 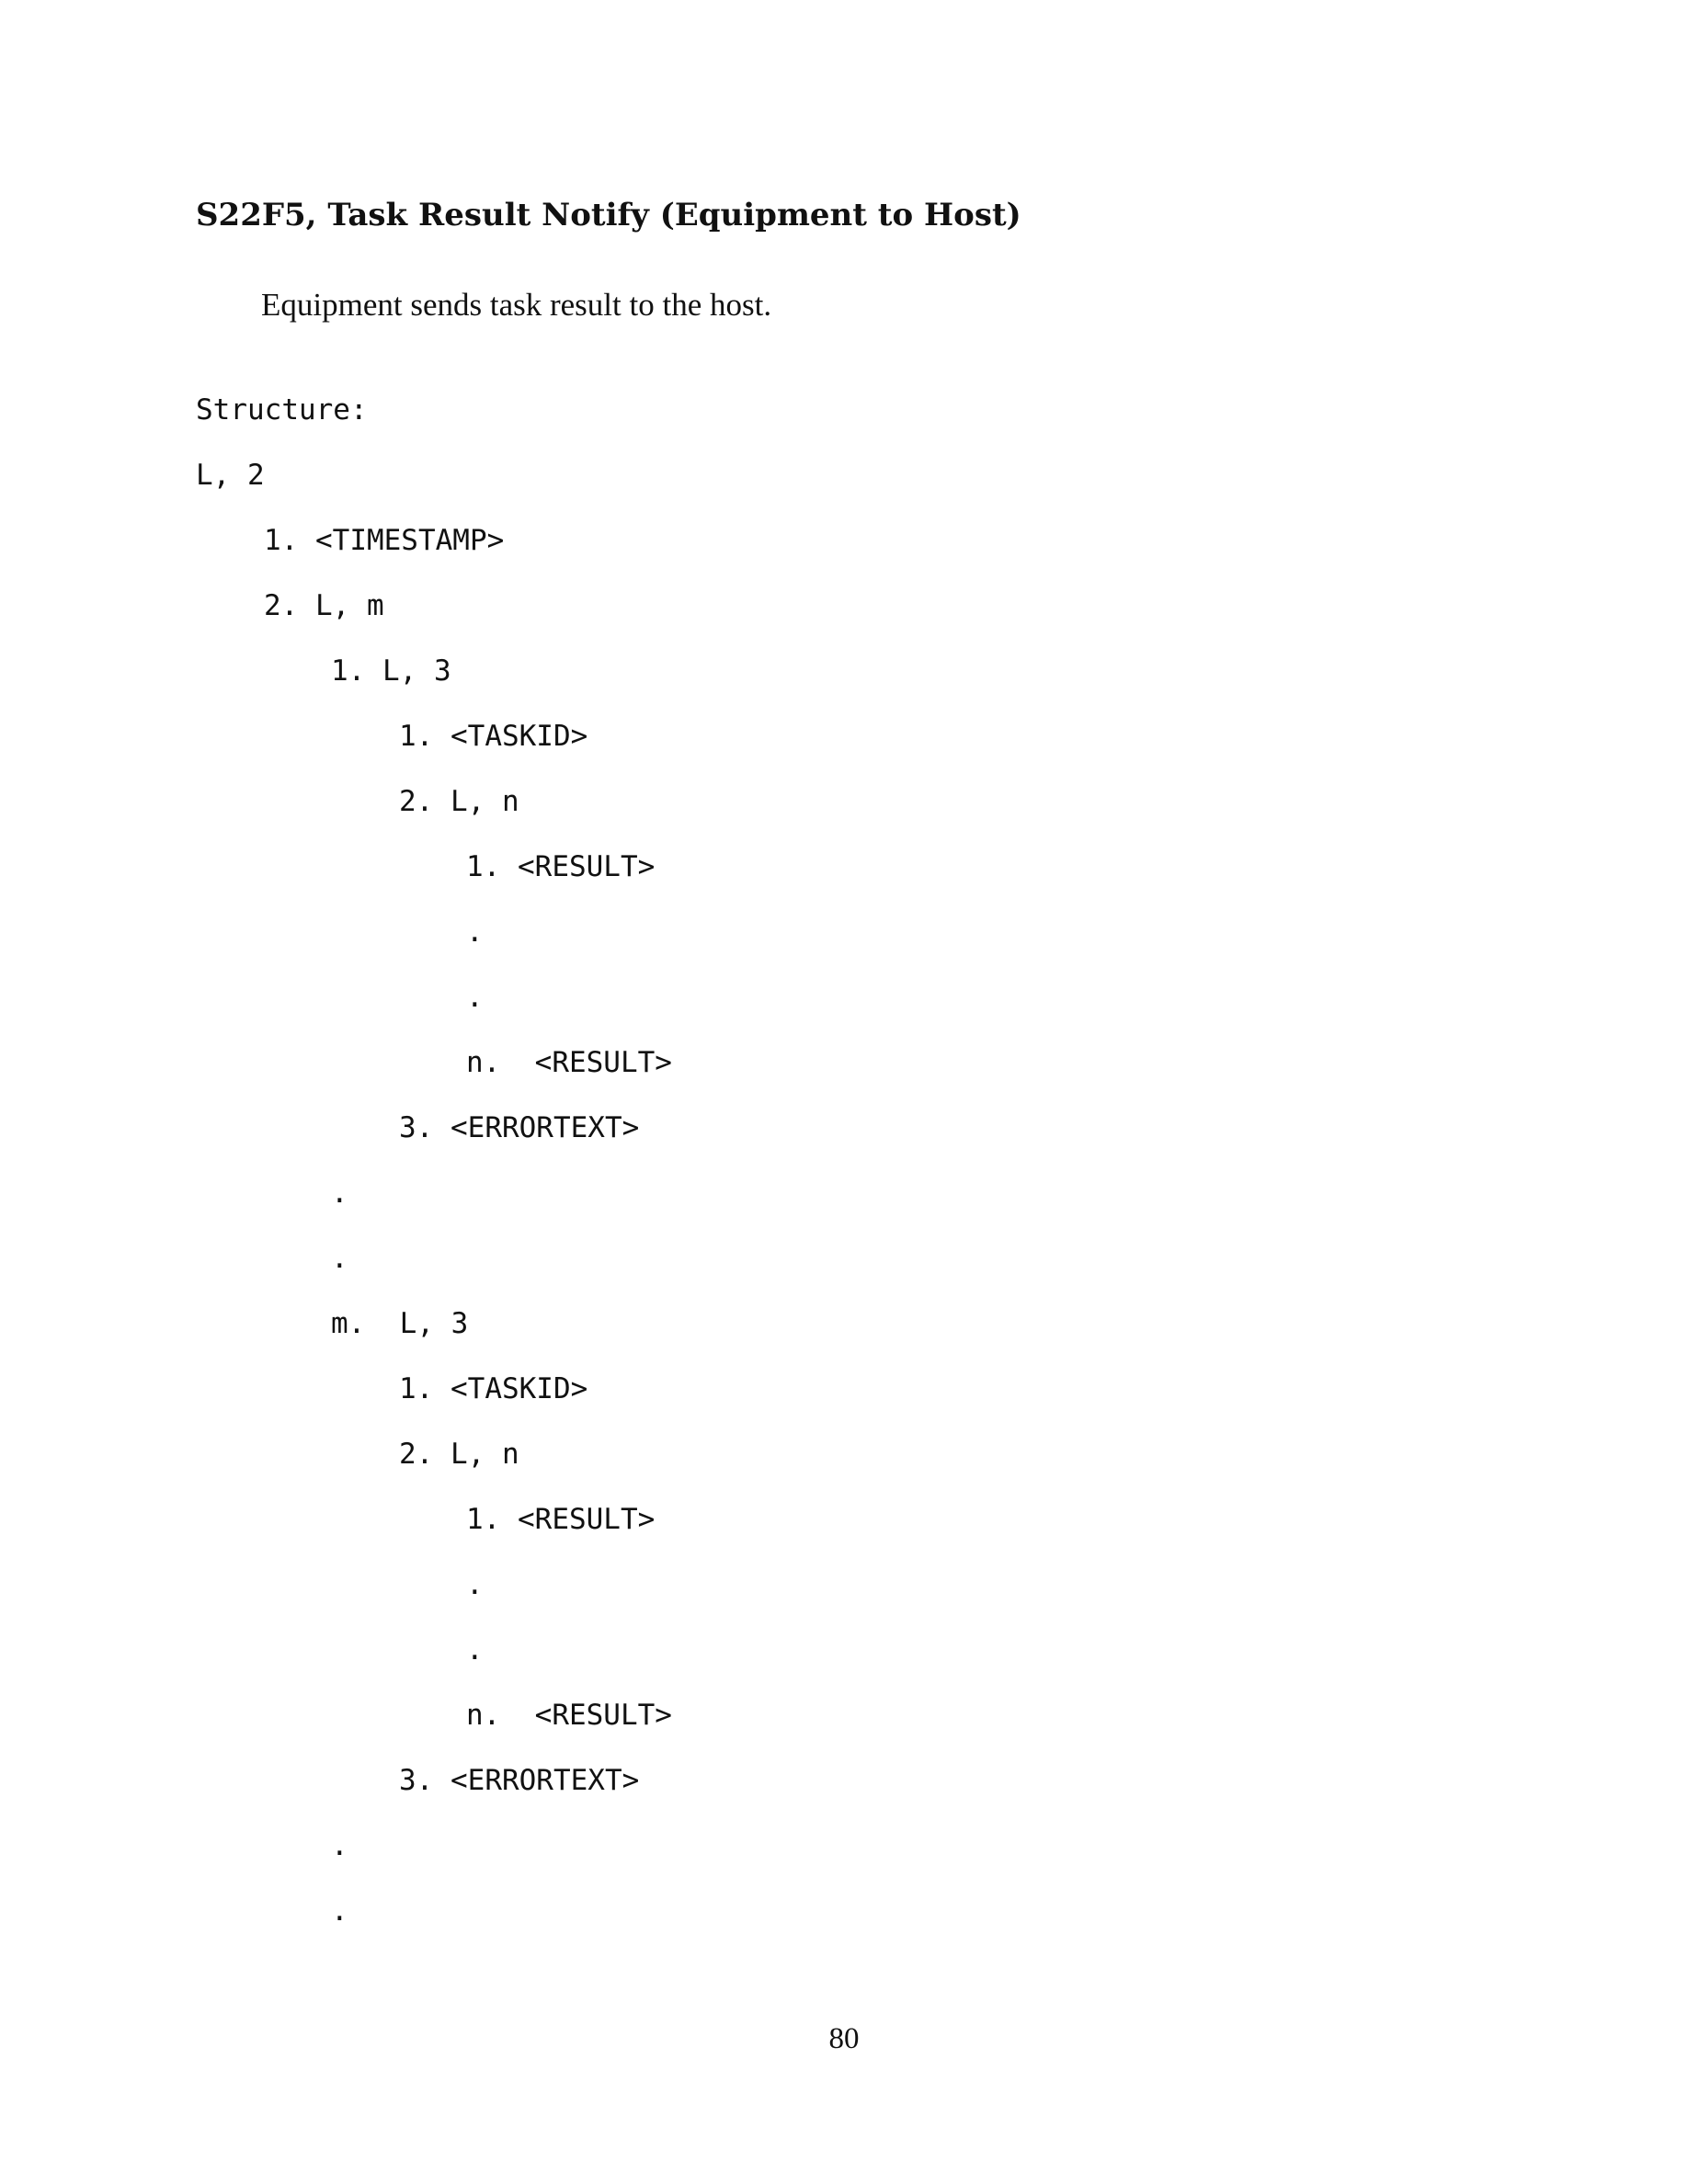 What do you see at coordinates (516, 305) in the screenshot?
I see `intro-paragraph: Equipment sends task result to the host.` at bounding box center [516, 305].